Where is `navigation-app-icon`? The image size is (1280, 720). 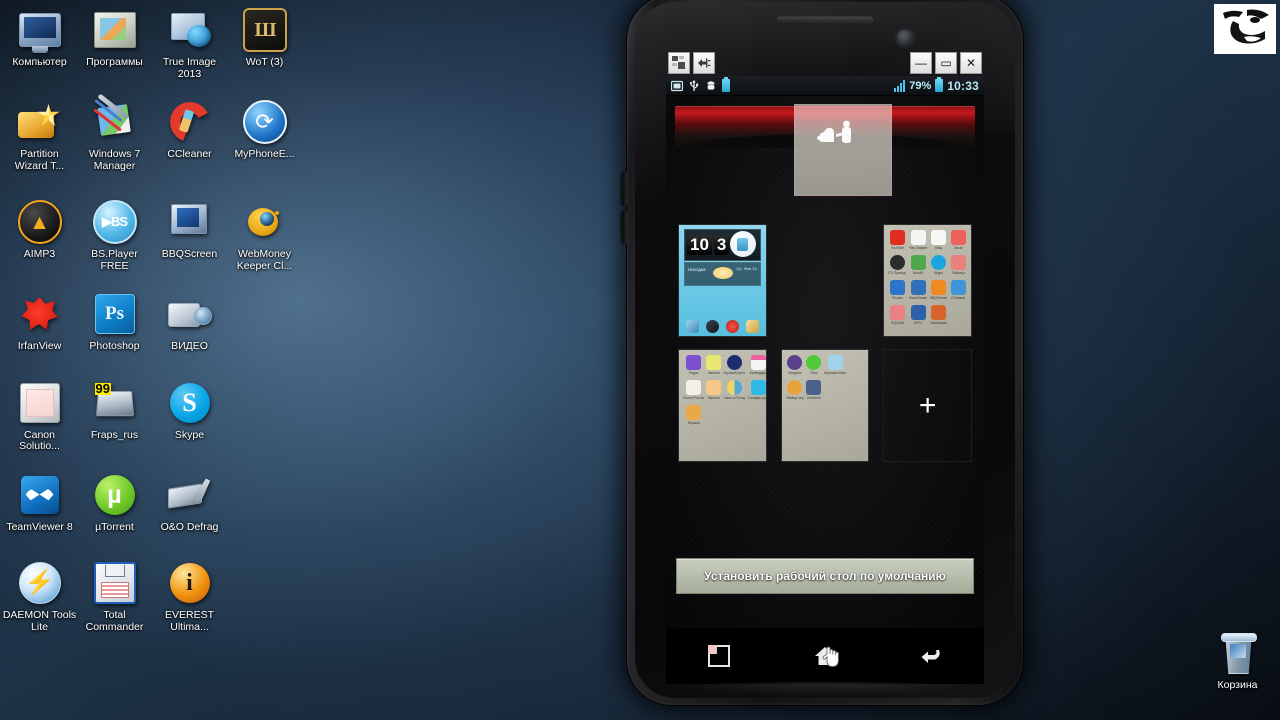
navigation-app-icon is located at coordinates (938, 312).